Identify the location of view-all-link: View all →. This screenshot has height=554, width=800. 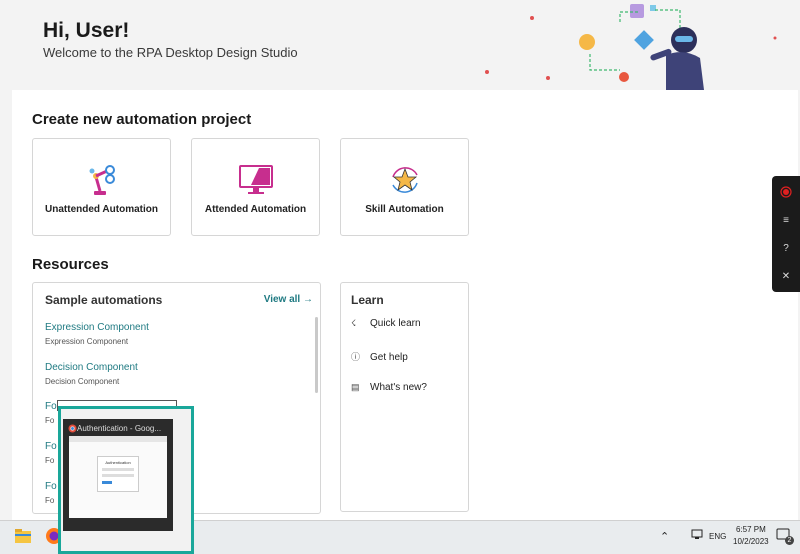
(288, 299).